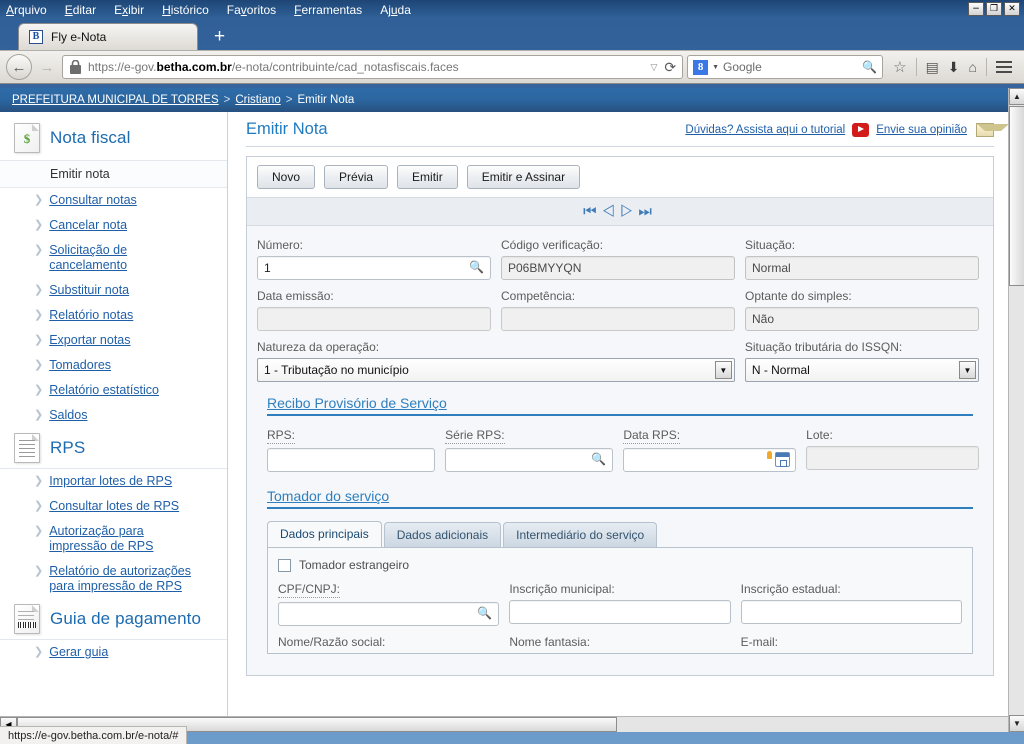 The width and height of the screenshot is (1024, 744). Describe the element at coordinates (994, 9) in the screenshot. I see `restore-button: ❐` at that location.